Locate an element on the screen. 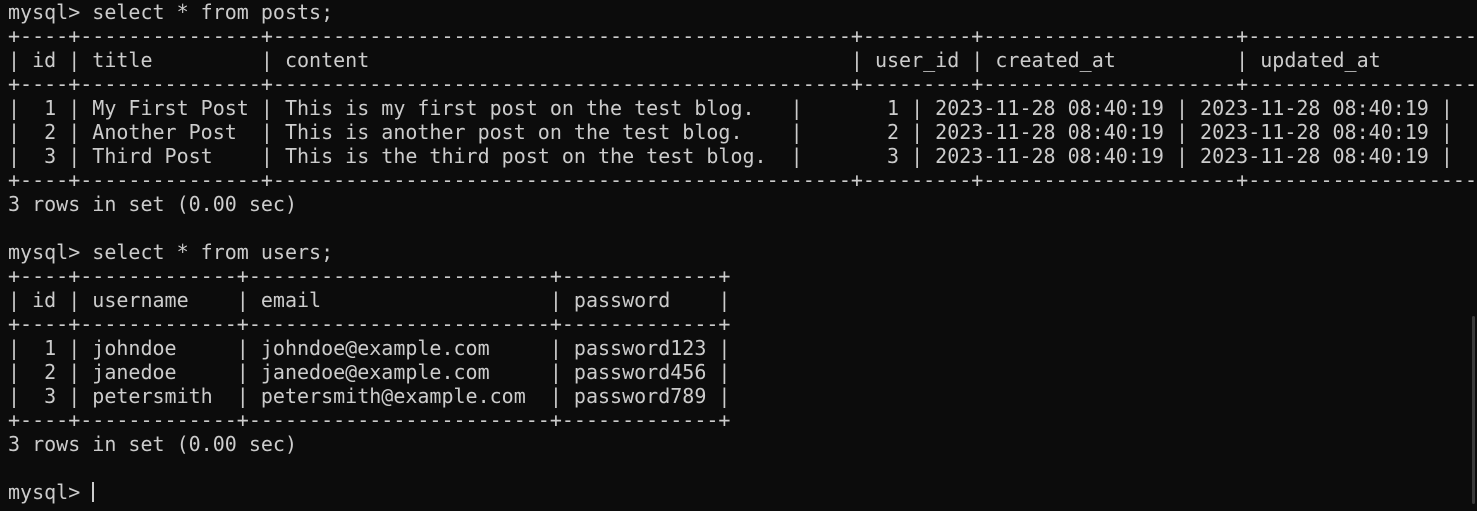 Image resolution: width=1477 pixels, height=511 pixels. scrollbar-thumb is located at coordinates (1473, 410).